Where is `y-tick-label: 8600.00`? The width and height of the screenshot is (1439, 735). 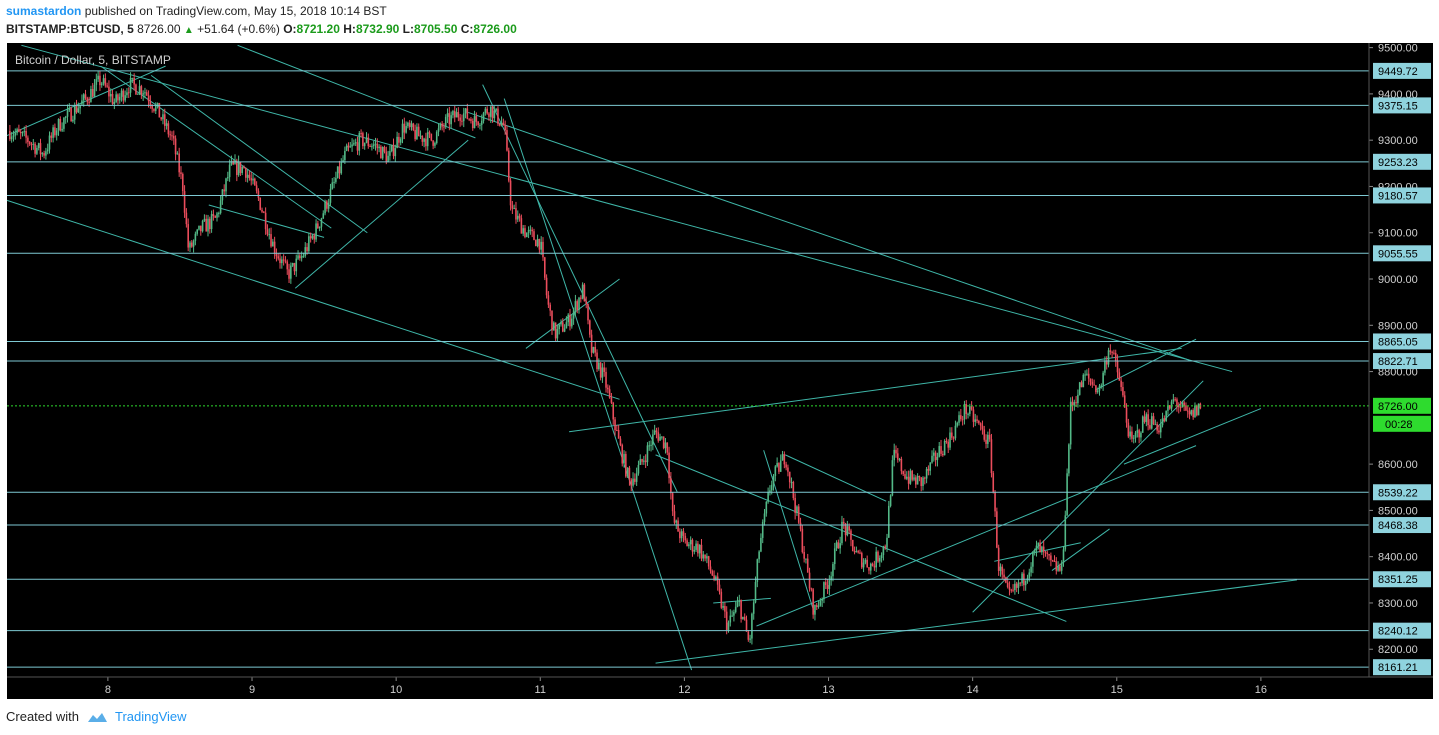
y-tick-label: 8600.00 is located at coordinates (1398, 465).